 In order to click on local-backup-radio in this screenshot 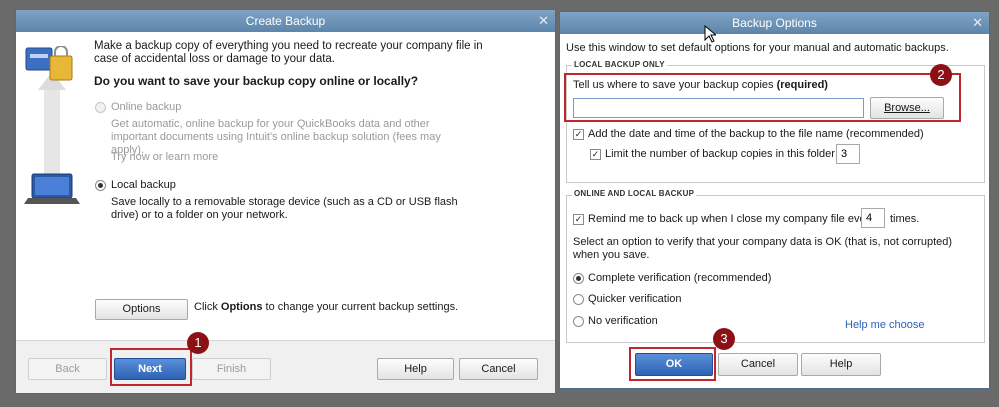, I will do `click(100, 185)`.